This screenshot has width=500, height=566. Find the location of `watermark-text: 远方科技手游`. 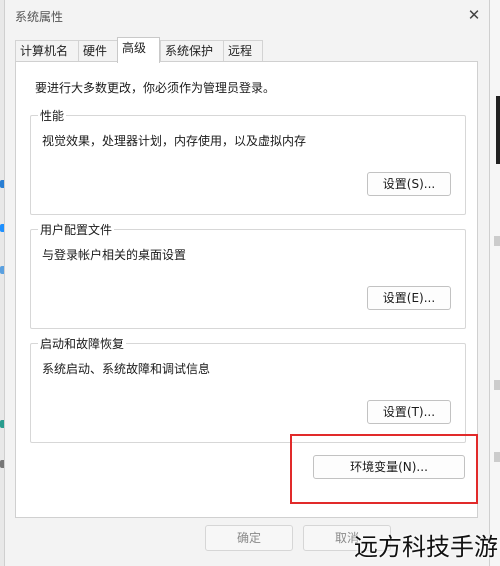

watermark-text: 远方科技手游 is located at coordinates (426, 547).